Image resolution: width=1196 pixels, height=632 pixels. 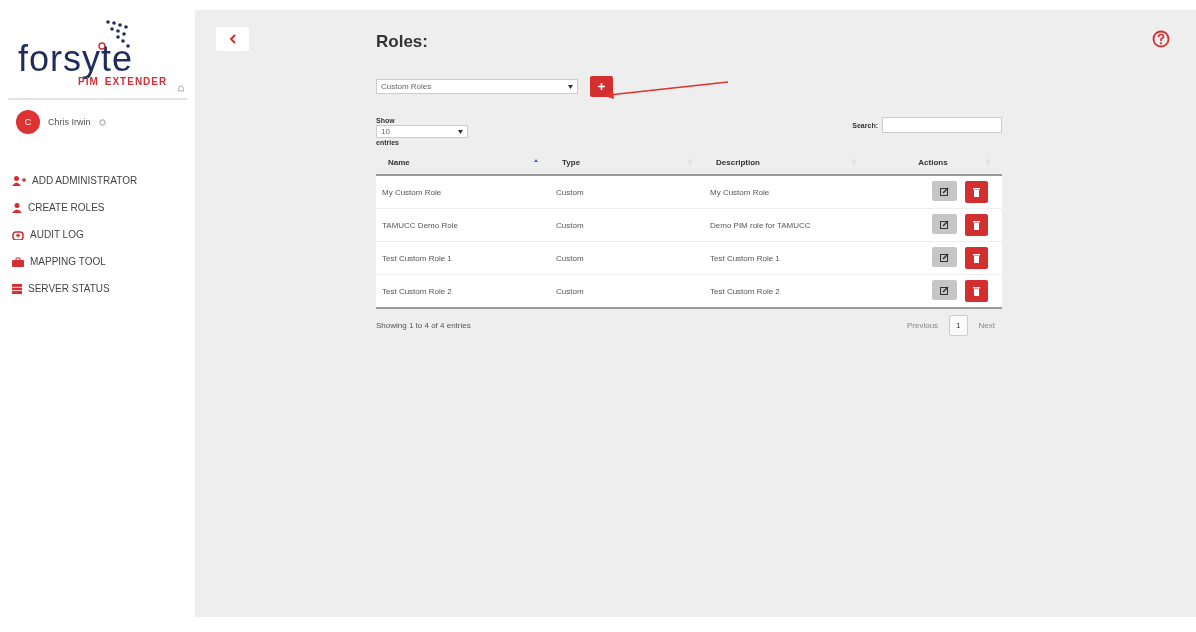 I want to click on entries-select: 10, so click(x=422, y=131).